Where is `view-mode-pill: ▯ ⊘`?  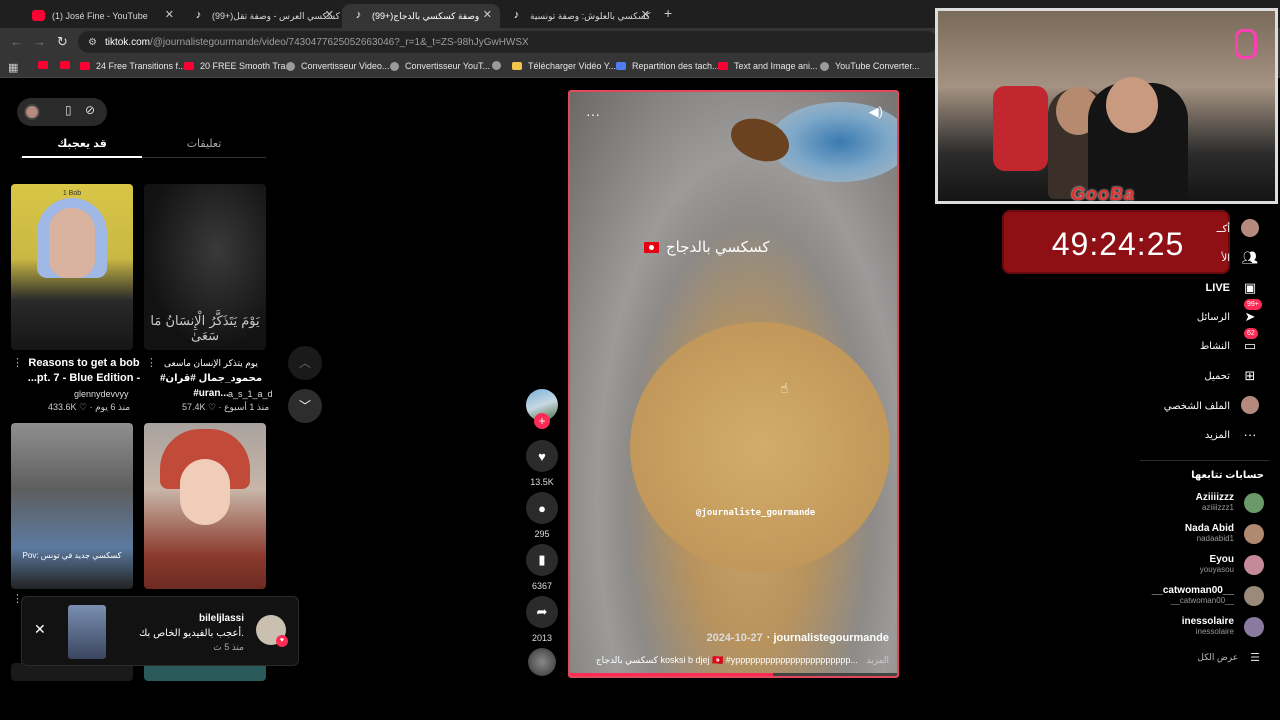
view-mode-pill: ▯ ⊘ is located at coordinates (62, 112).